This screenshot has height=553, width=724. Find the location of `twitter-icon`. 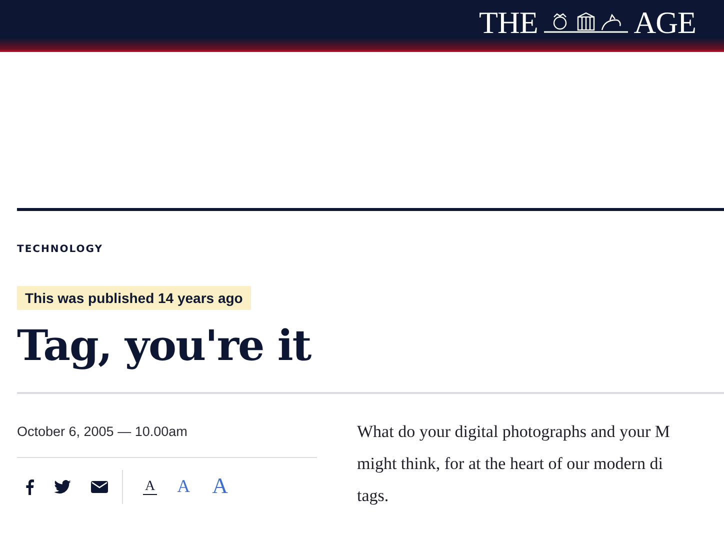

twitter-icon is located at coordinates (62, 487).